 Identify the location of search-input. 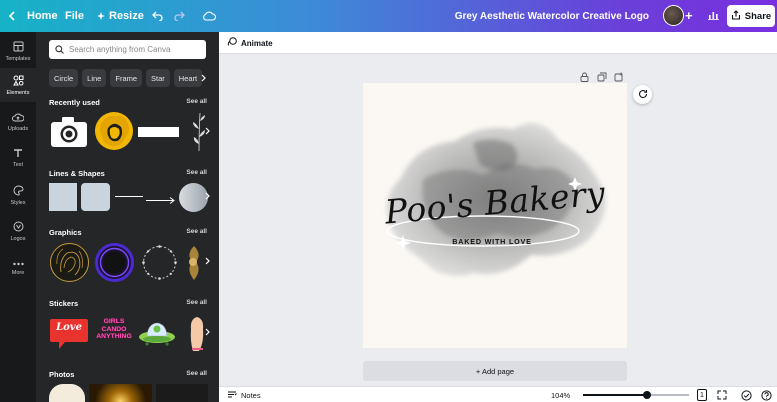
(134, 49).